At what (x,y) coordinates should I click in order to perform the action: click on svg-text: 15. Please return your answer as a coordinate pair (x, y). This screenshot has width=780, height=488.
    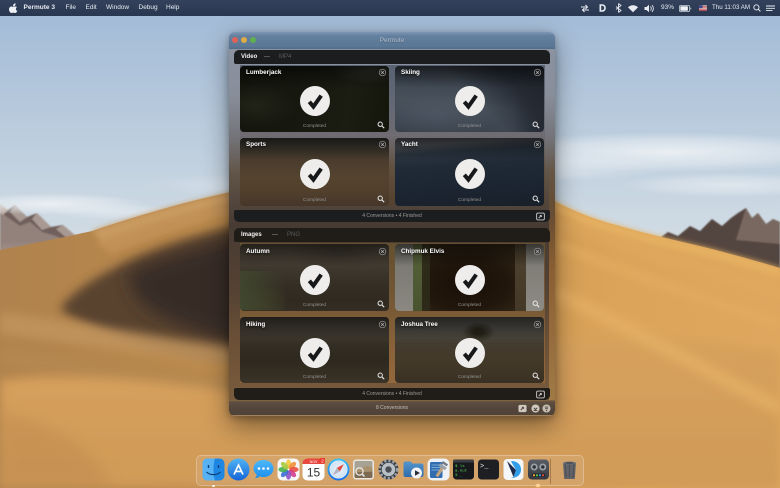
    Looking at the image, I should click on (313, 473).